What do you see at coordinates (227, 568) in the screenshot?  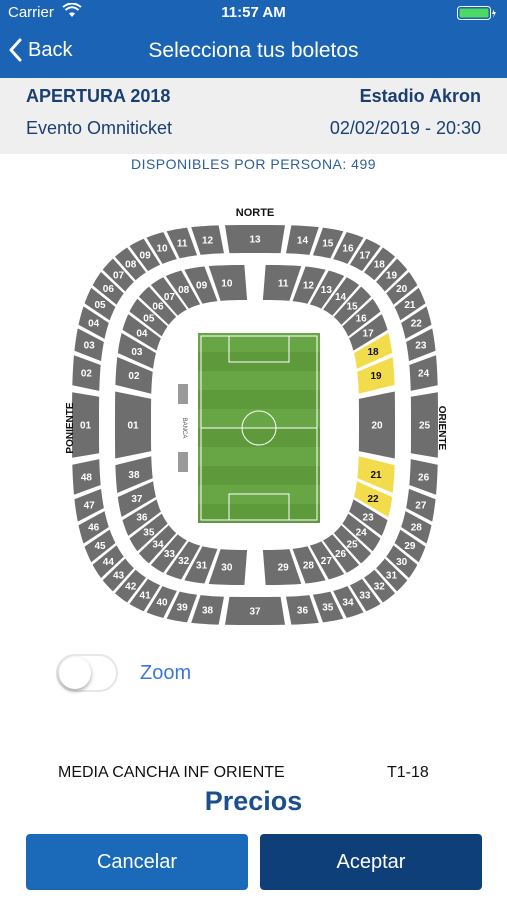 I see `lower-section-label: 30` at bounding box center [227, 568].